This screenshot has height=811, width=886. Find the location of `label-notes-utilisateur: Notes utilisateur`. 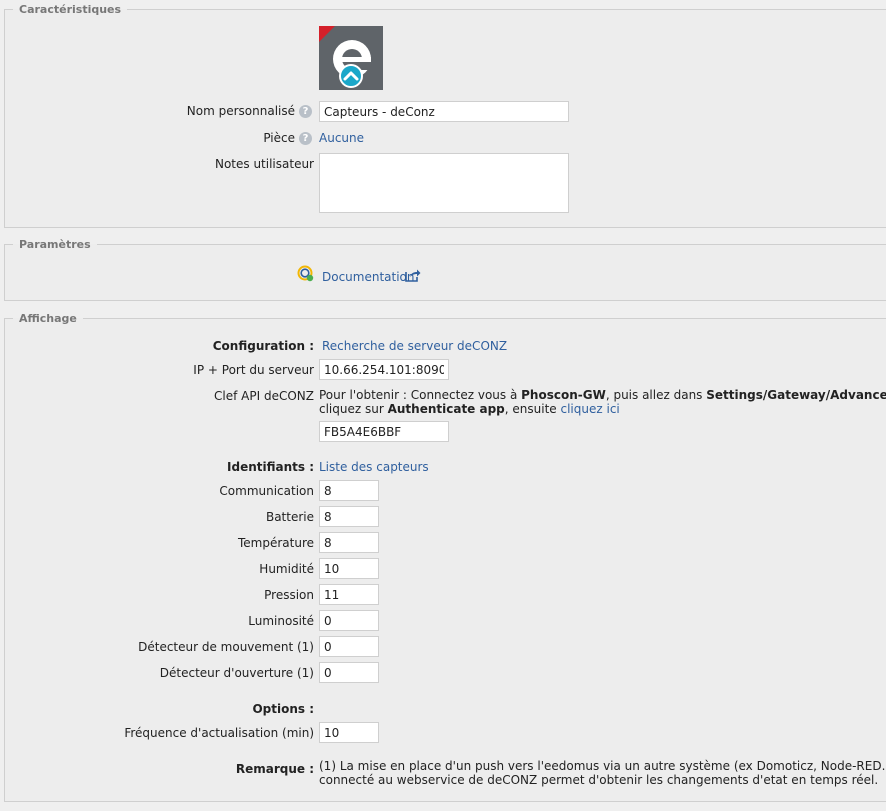

label-notes-utilisateur: Notes utilisateur is located at coordinates (264, 164).